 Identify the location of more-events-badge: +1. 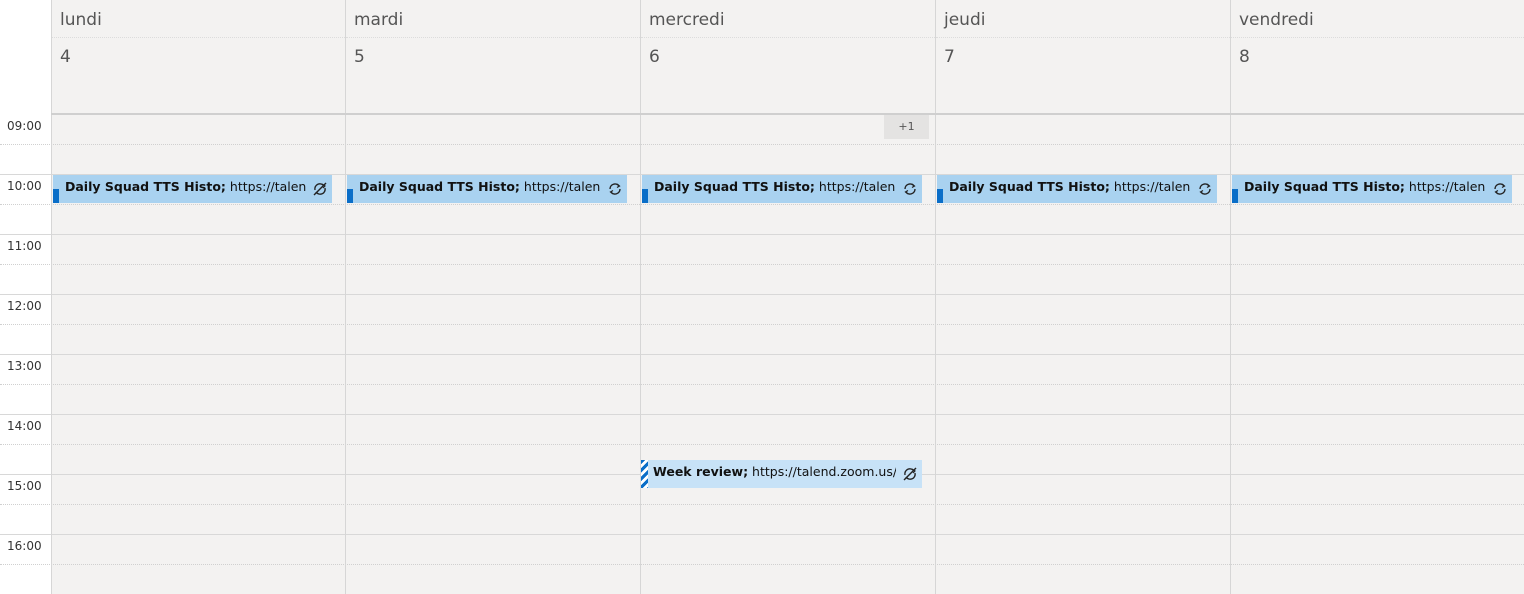
(906, 127).